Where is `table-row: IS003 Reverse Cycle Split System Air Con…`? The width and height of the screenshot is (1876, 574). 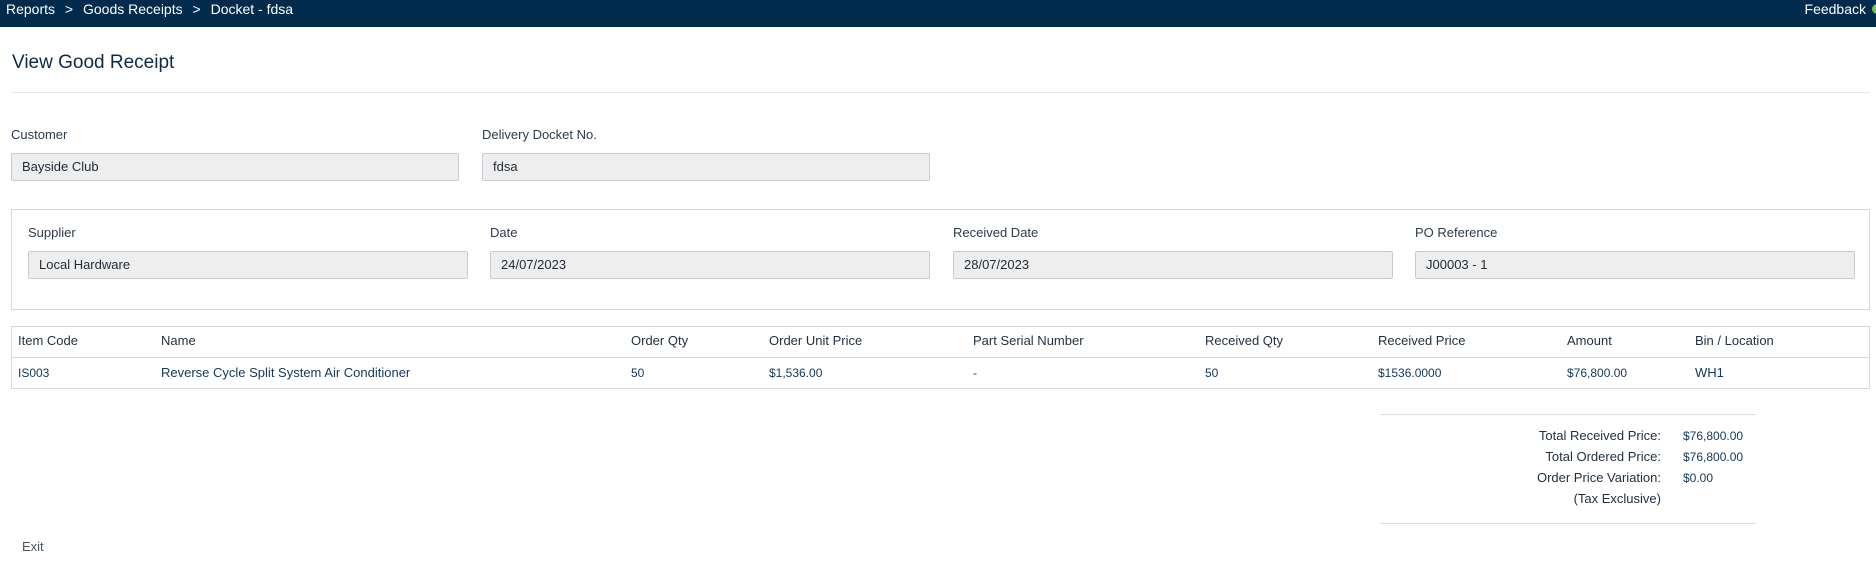
table-row: IS003 Reverse Cycle Split System Air Con… is located at coordinates (940, 373).